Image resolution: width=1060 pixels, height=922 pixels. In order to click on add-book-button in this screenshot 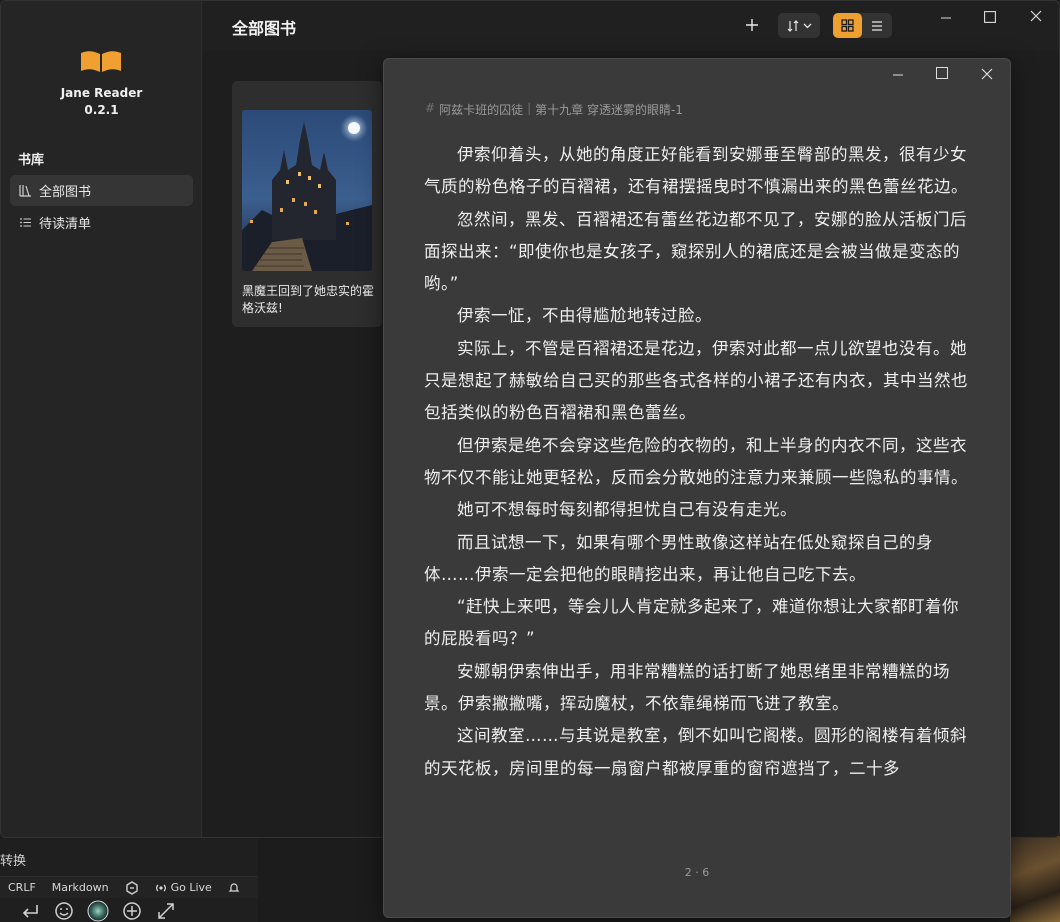, I will do `click(752, 25)`.